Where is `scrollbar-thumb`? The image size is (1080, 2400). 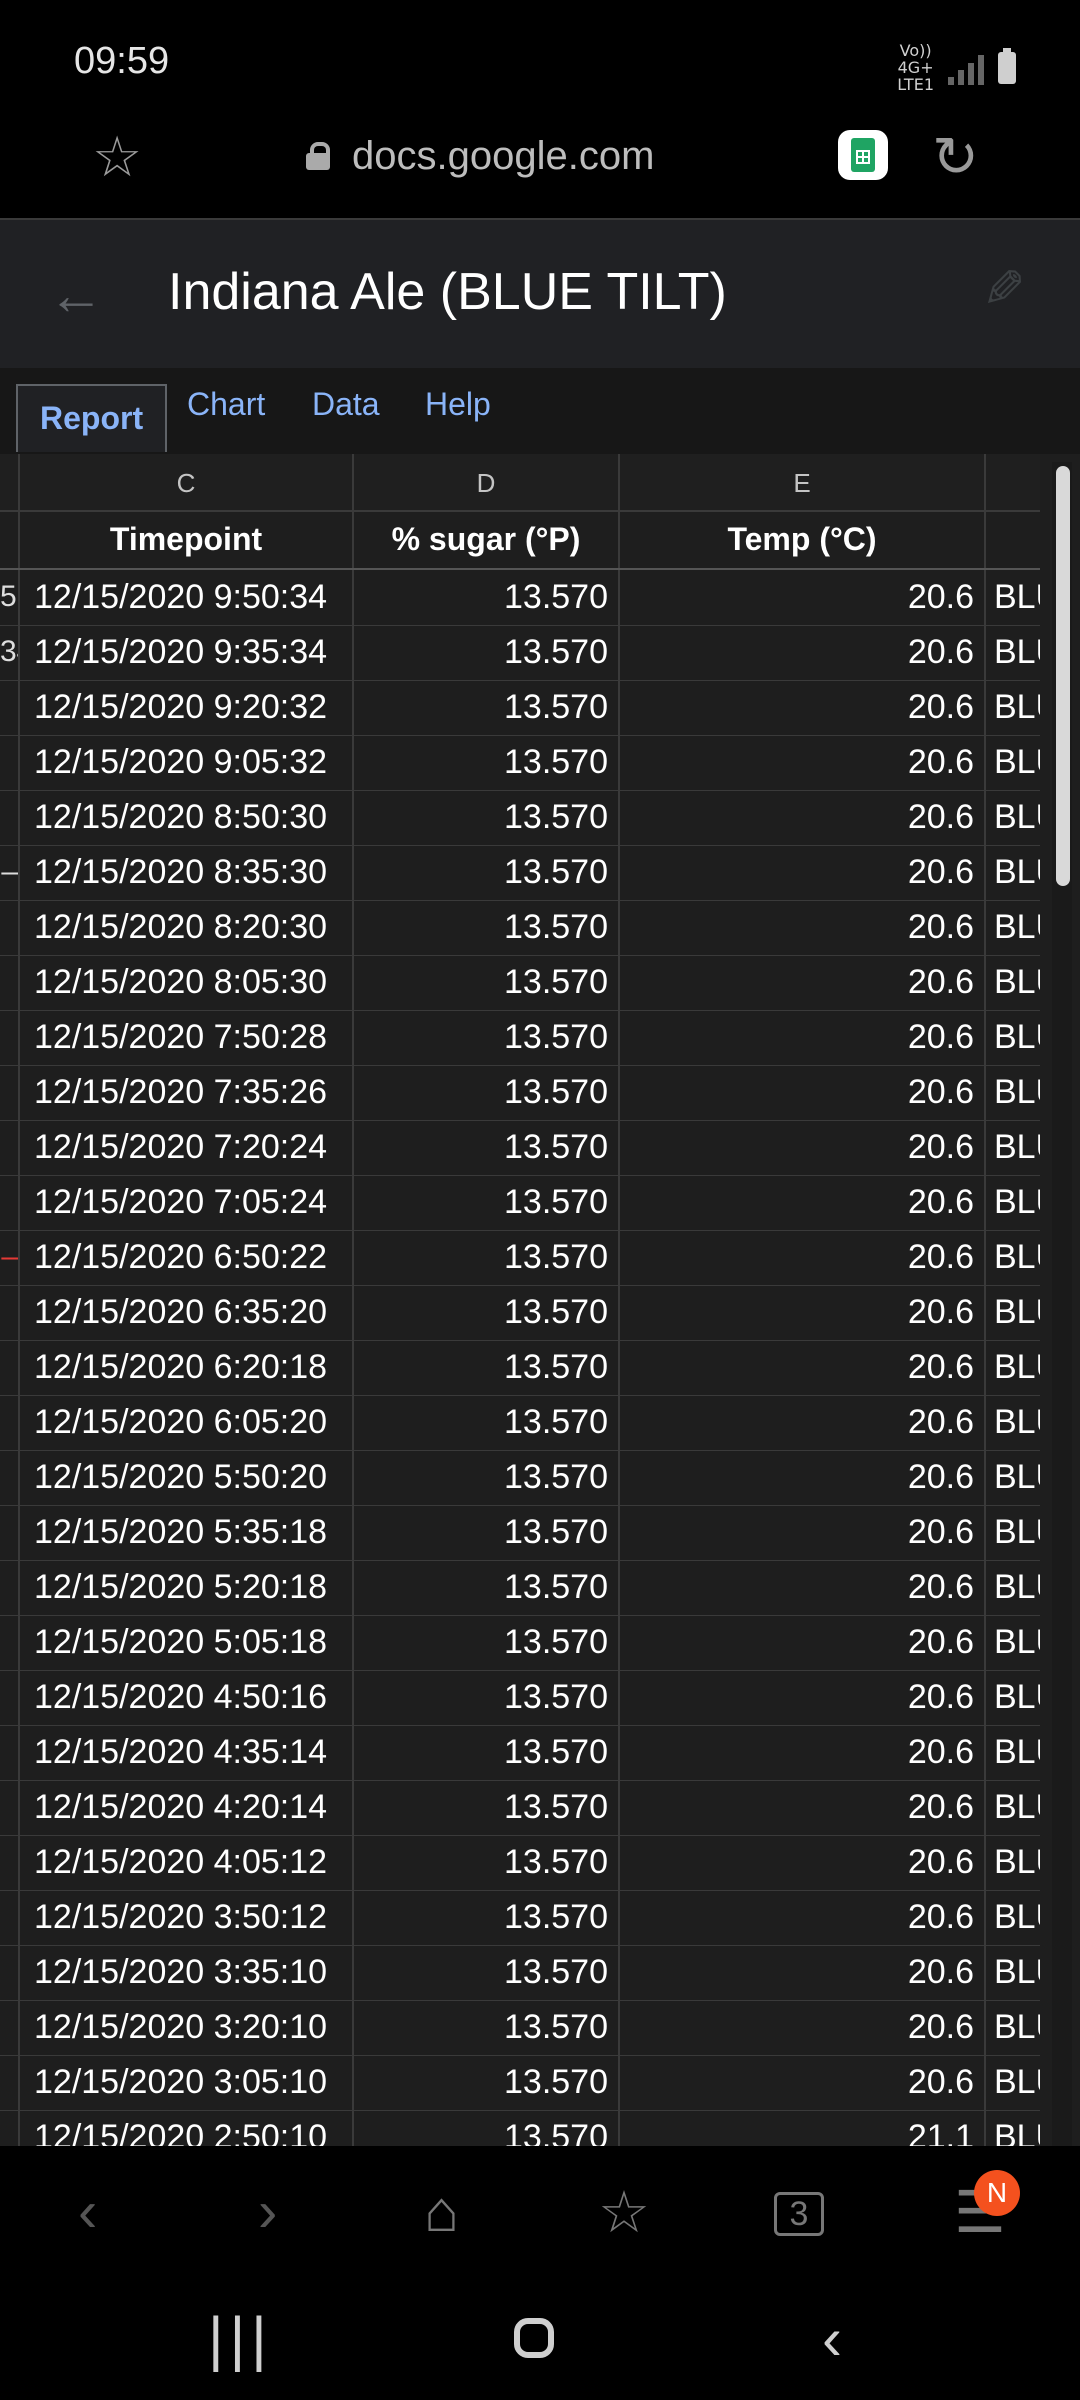
scrollbar-thumb is located at coordinates (1063, 676).